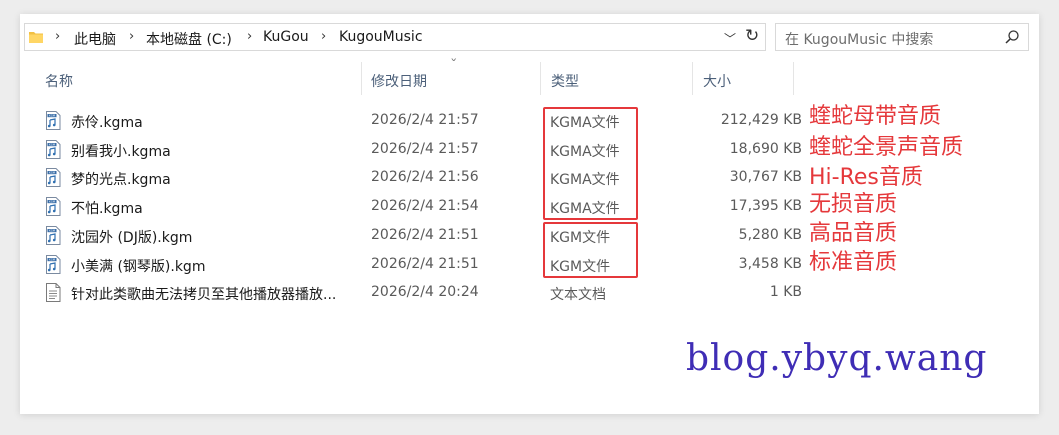  Describe the element at coordinates (107, 123) in the screenshot. I see `file-name: 赤伶.kgma` at that location.